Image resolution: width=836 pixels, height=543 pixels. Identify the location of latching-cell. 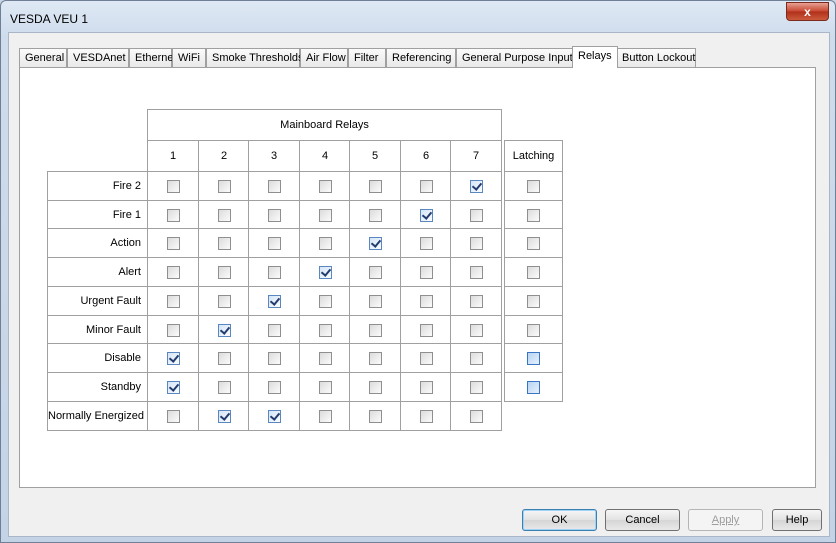
(533, 387).